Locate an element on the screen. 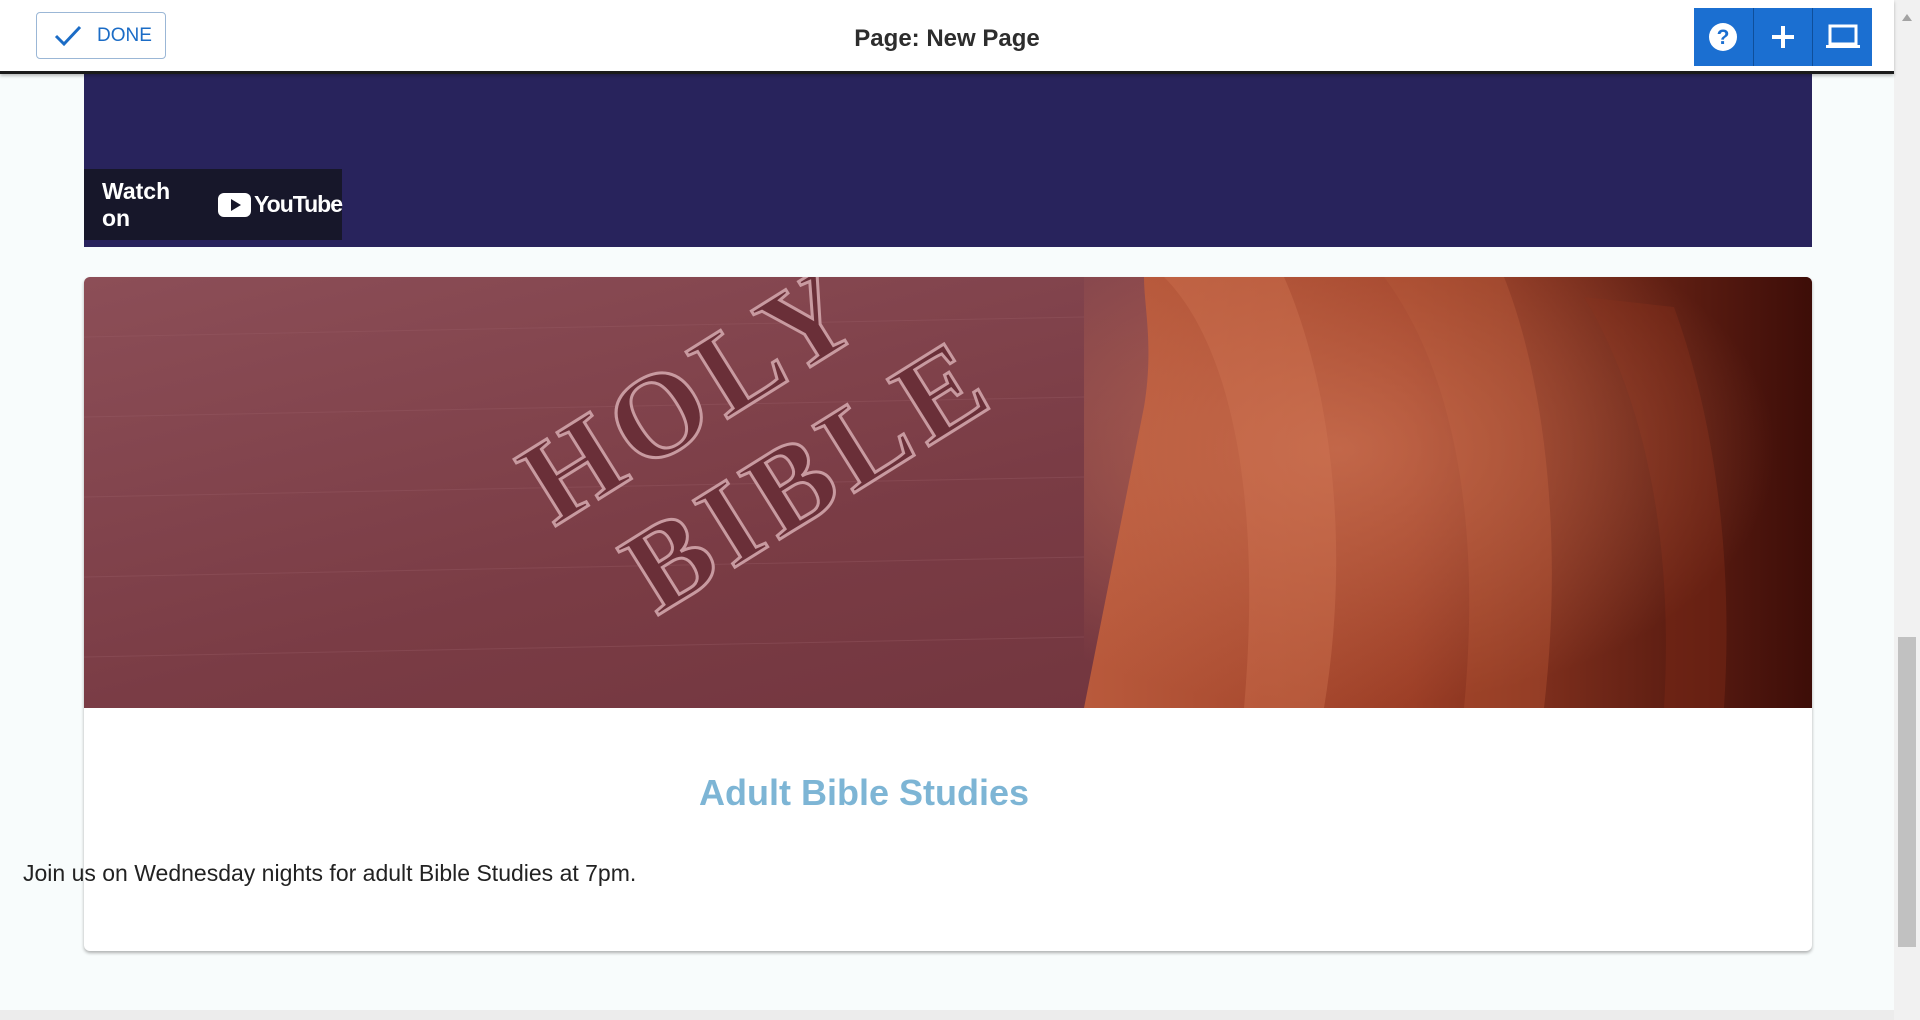 The width and height of the screenshot is (1920, 1020). watch-on-label: Watch on is located at coordinates (136, 204).